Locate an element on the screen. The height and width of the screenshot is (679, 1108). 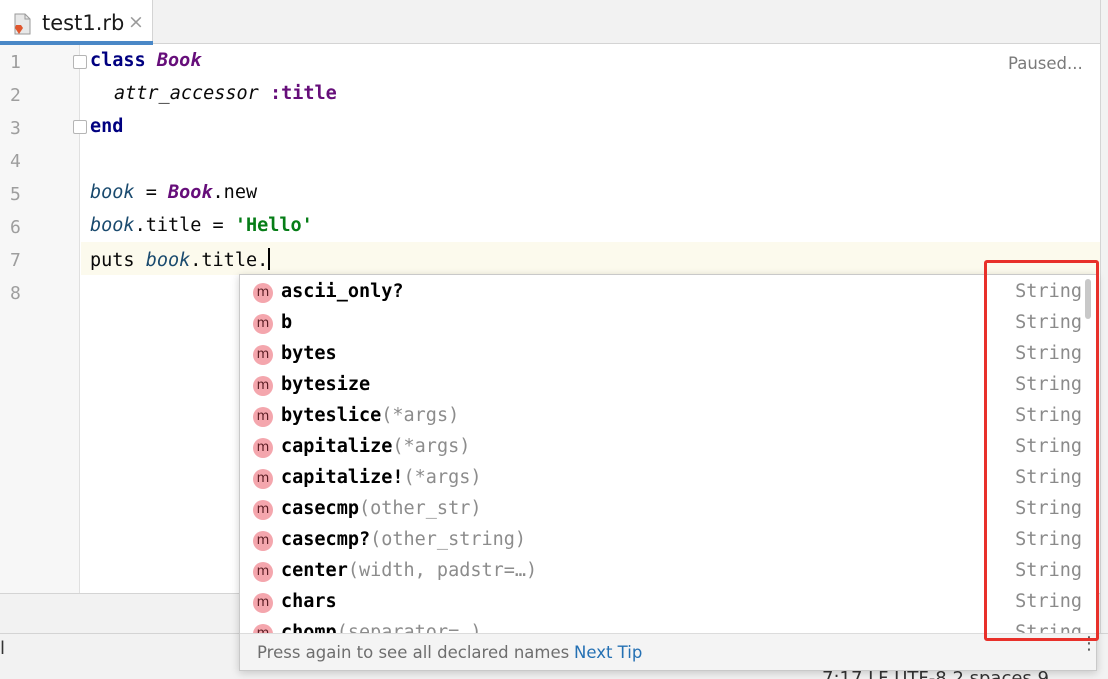
list-item: m b String is located at coordinates (668, 323).